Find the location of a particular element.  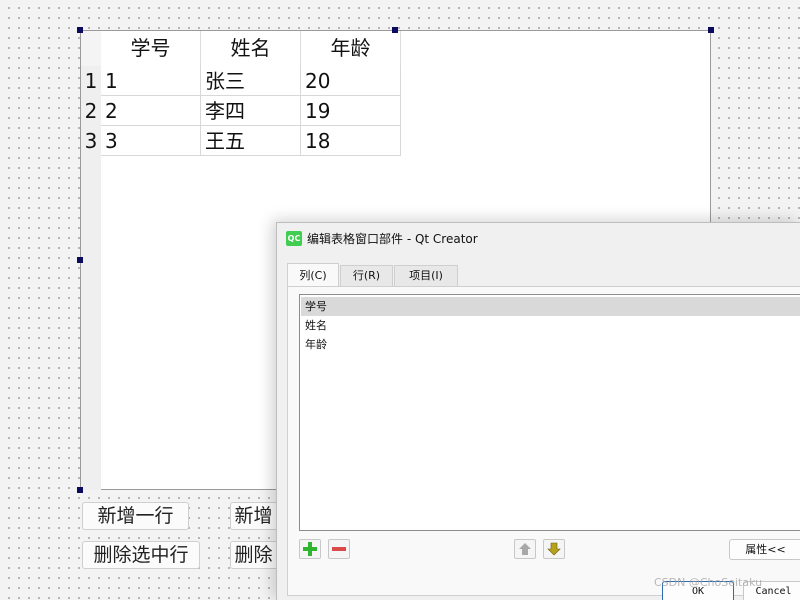

move-down-button is located at coordinates (554, 549).